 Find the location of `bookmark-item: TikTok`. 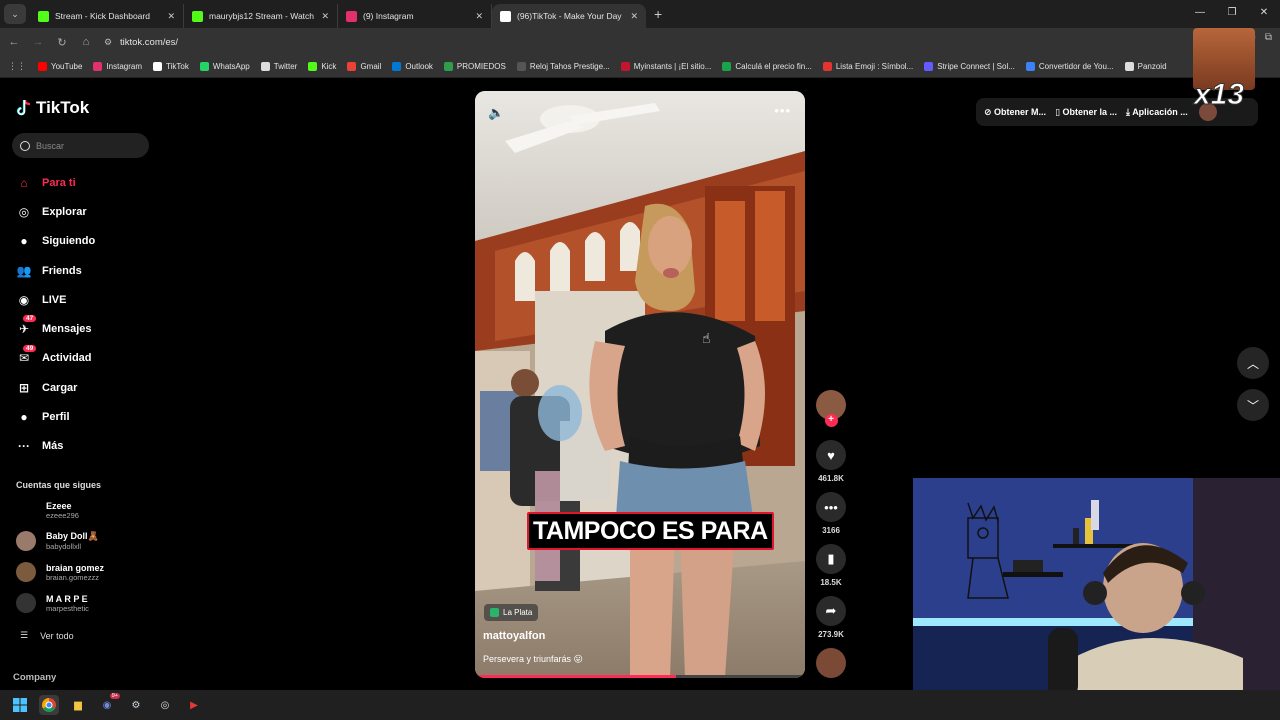

bookmark-item: TikTok is located at coordinates (171, 66).